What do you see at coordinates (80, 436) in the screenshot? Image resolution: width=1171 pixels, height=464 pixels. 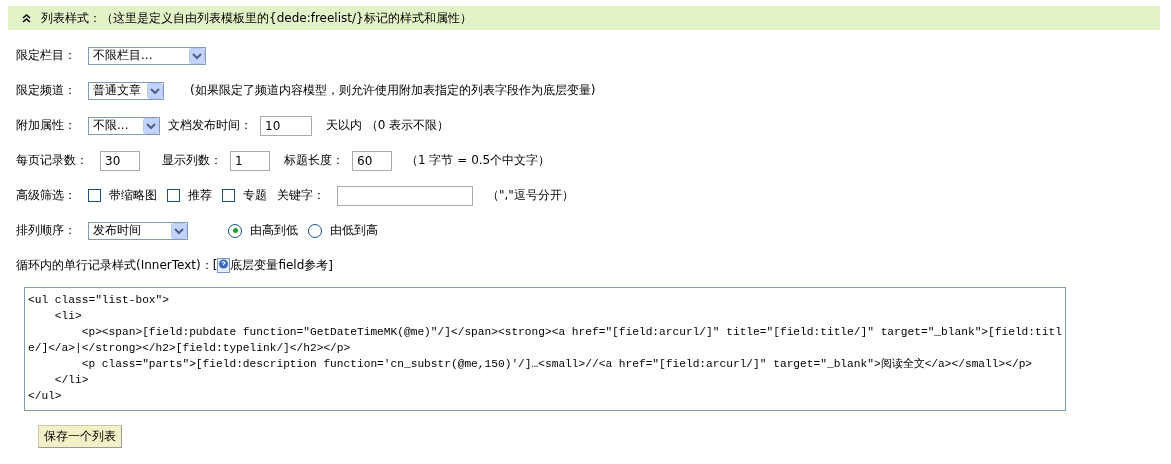 I see `save-button: 保存一个列表` at bounding box center [80, 436].